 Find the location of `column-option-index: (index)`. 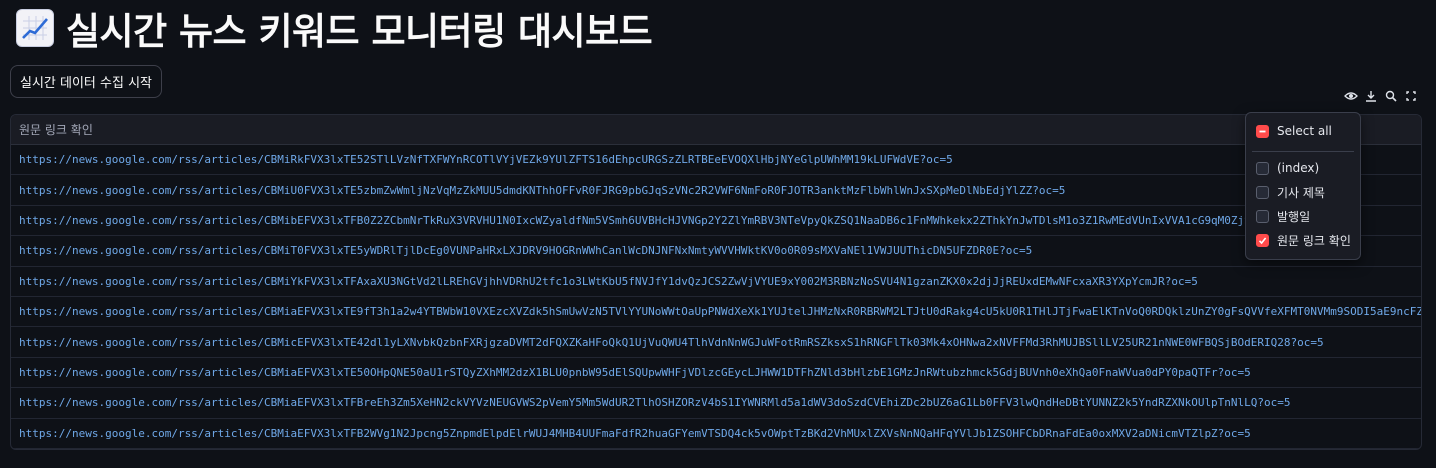

column-option-index: (index) is located at coordinates (1287, 168).